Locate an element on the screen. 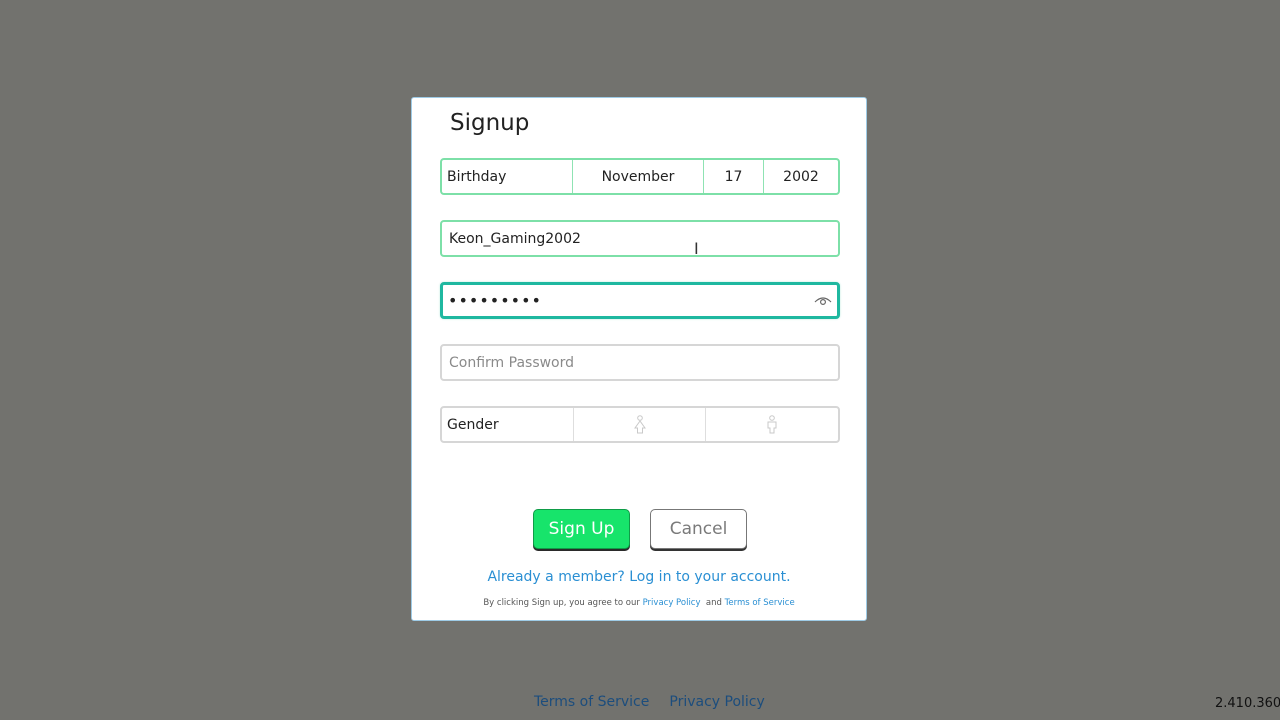  footer-links: Terms of Service Privacy Policy is located at coordinates (649, 702).